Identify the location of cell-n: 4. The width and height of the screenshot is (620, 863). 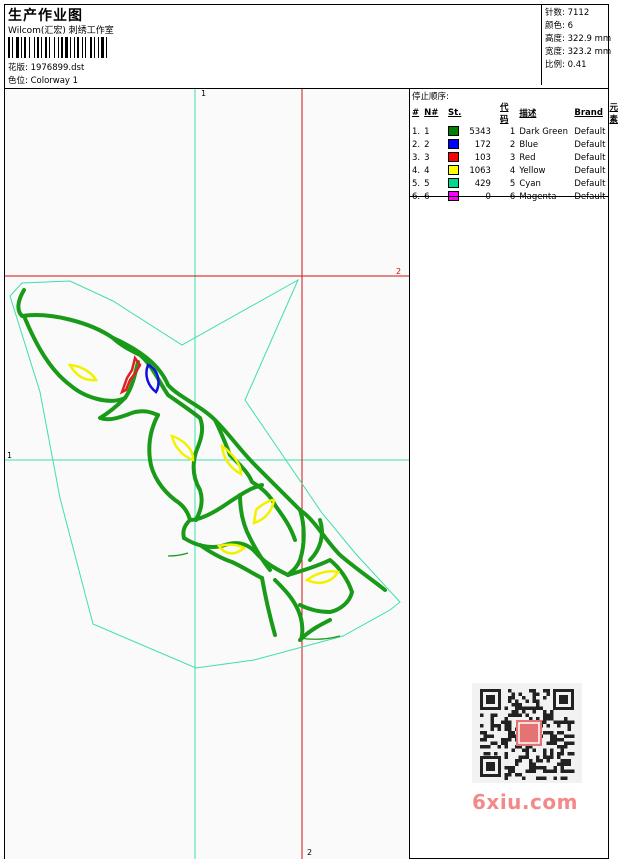
(427, 170).